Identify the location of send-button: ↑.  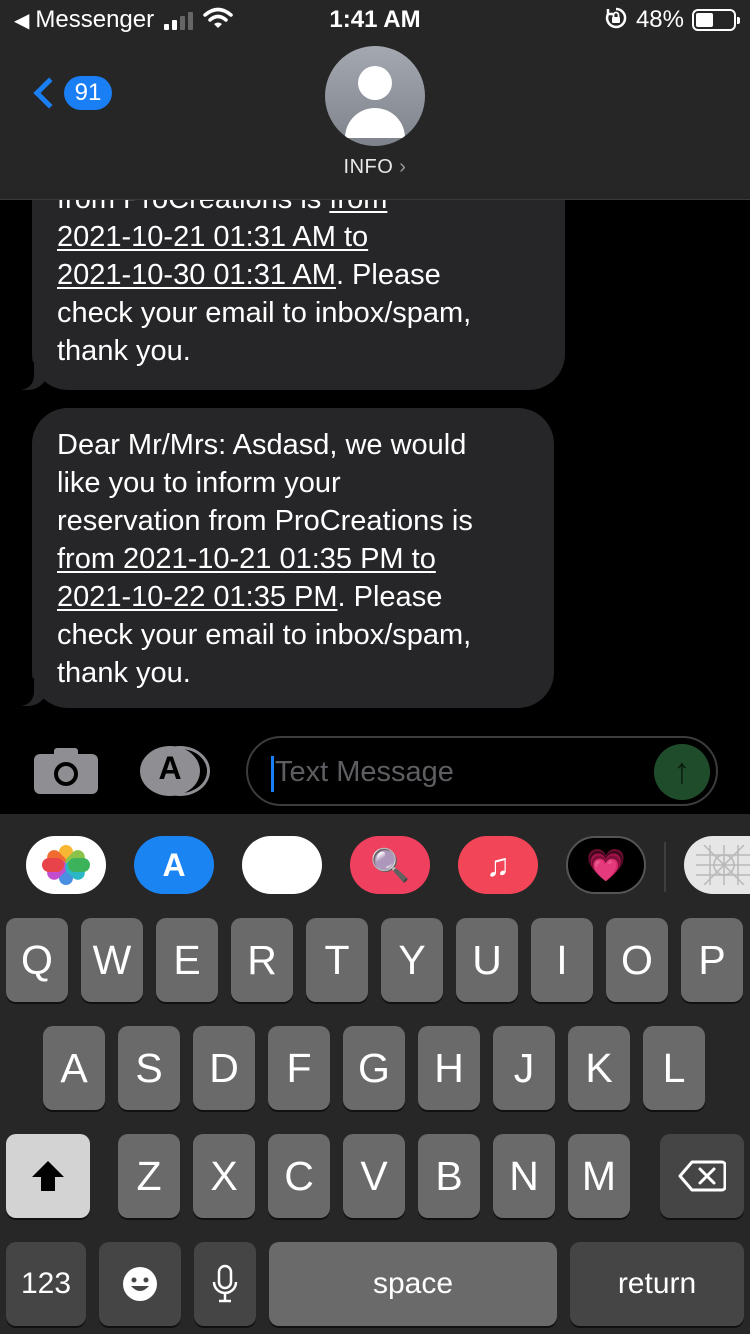
(682, 772).